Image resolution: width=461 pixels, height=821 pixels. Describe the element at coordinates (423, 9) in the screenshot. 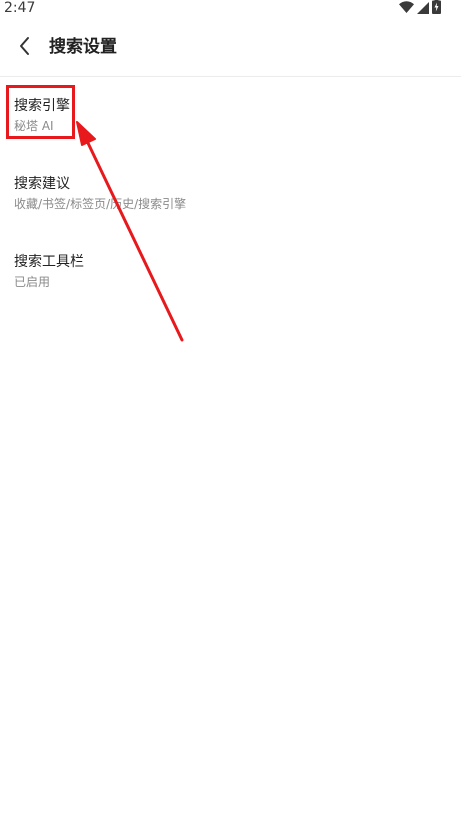

I see `cellular-signal-icon` at that location.